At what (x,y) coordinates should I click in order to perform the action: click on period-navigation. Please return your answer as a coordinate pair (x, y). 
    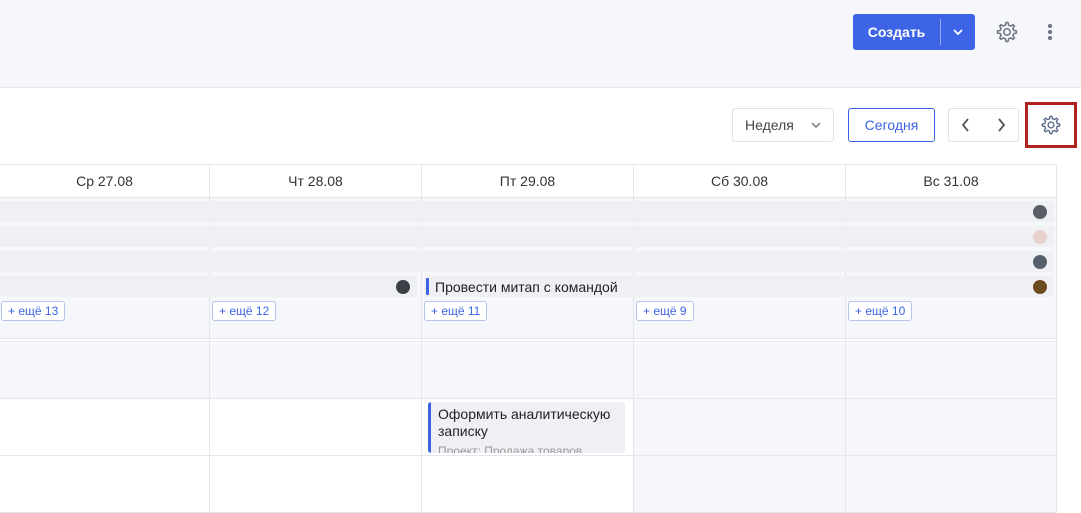
    Looking at the image, I should click on (983, 125).